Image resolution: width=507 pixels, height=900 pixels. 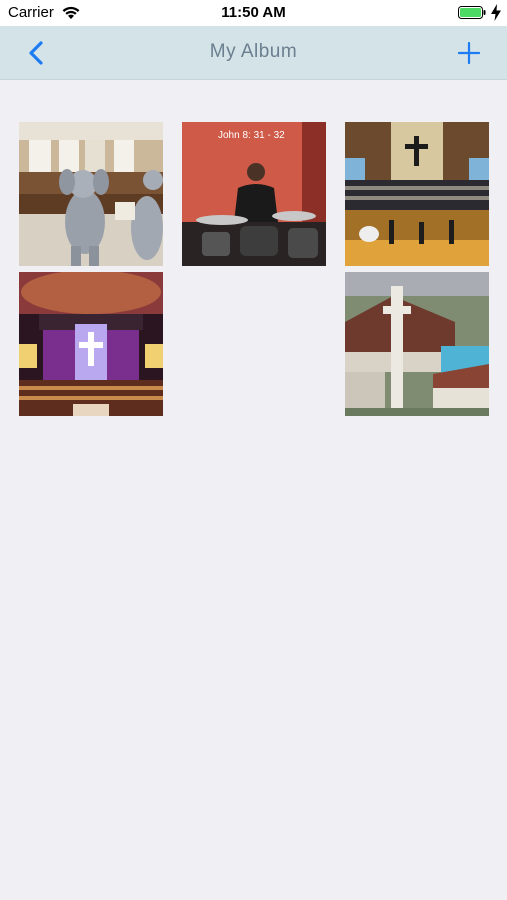 I want to click on photo-thumbnail: John 8: 31 - 32, so click(x=254, y=194).